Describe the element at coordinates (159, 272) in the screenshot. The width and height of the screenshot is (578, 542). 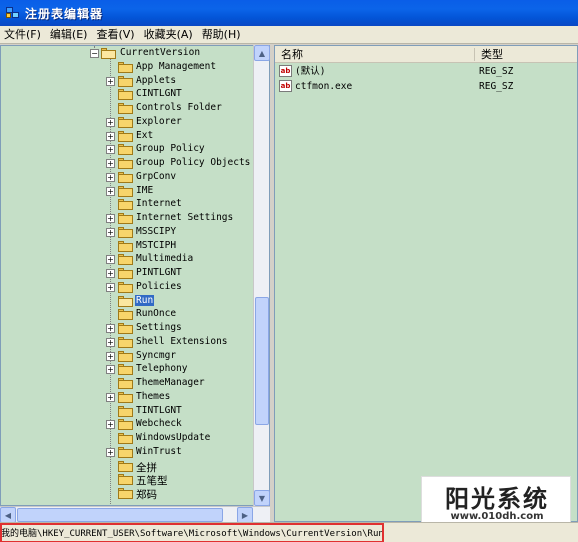
I see `tree-node-label: PINTLGNT` at that location.